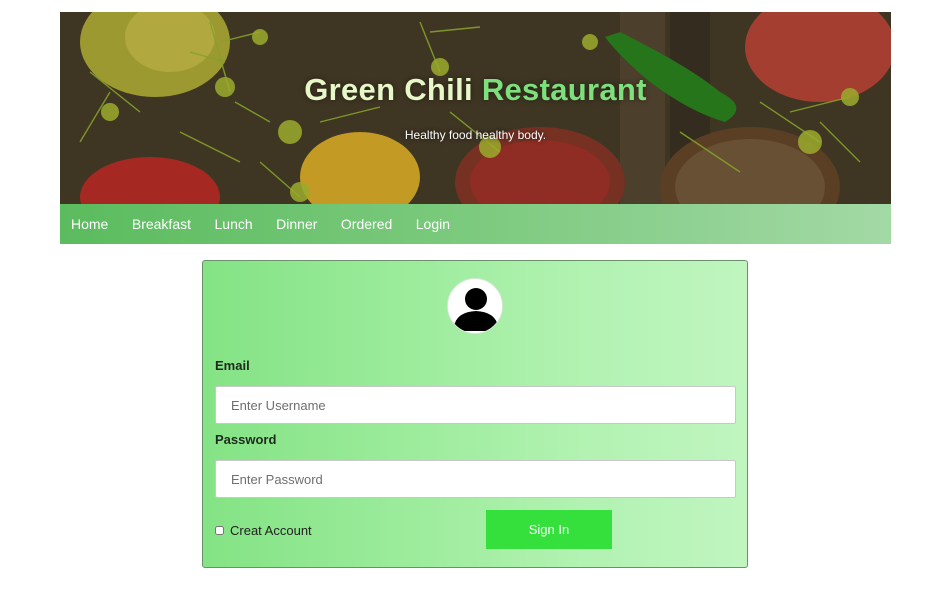 The width and height of the screenshot is (950, 607). Describe the element at coordinates (388, 89) in the screenshot. I see `site-title-part1: Green Chili` at that location.